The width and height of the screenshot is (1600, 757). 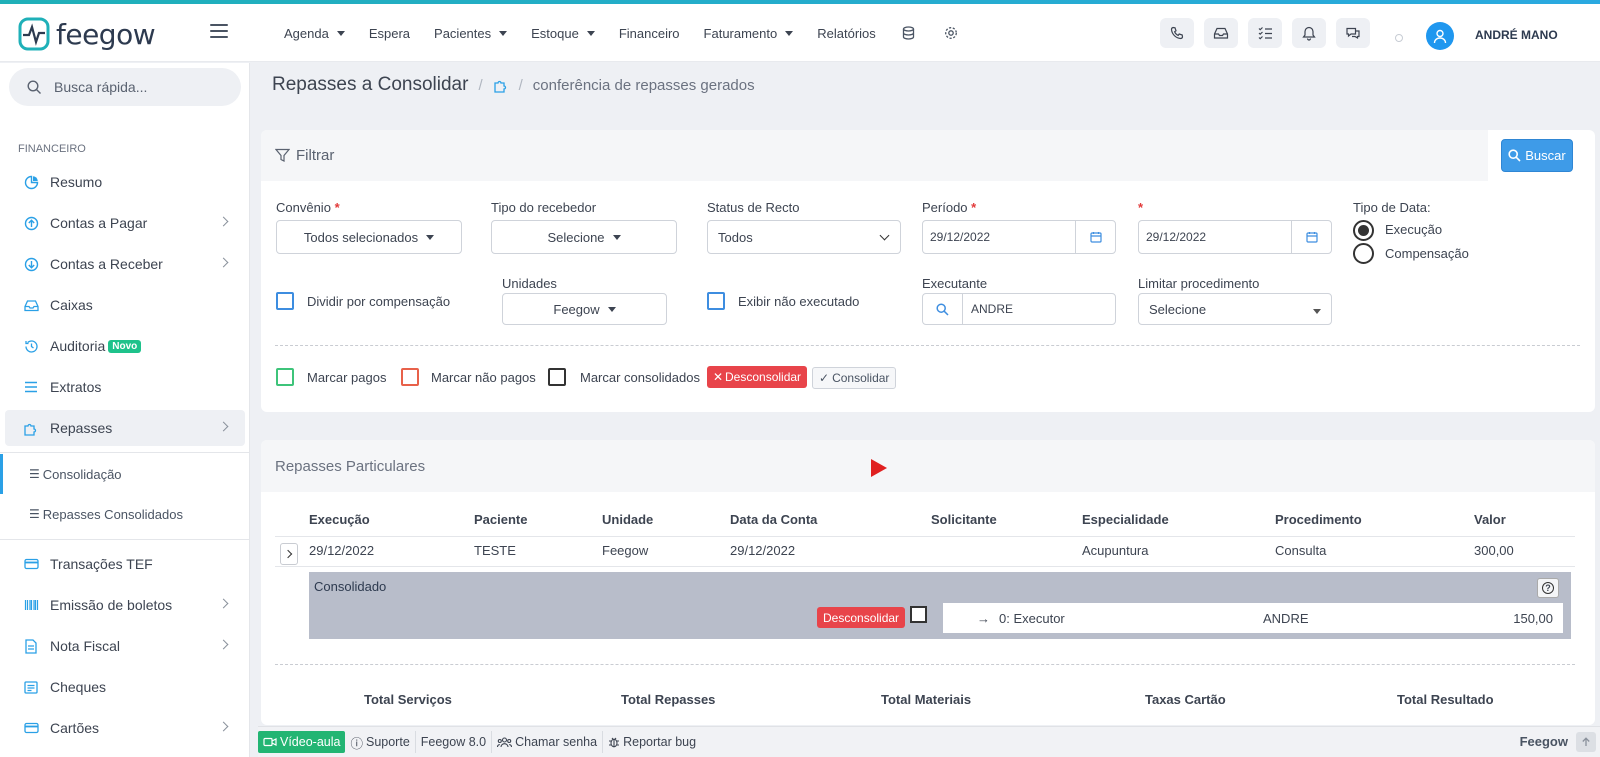 What do you see at coordinates (1363, 230) in the screenshot?
I see `radio-execucao` at bounding box center [1363, 230].